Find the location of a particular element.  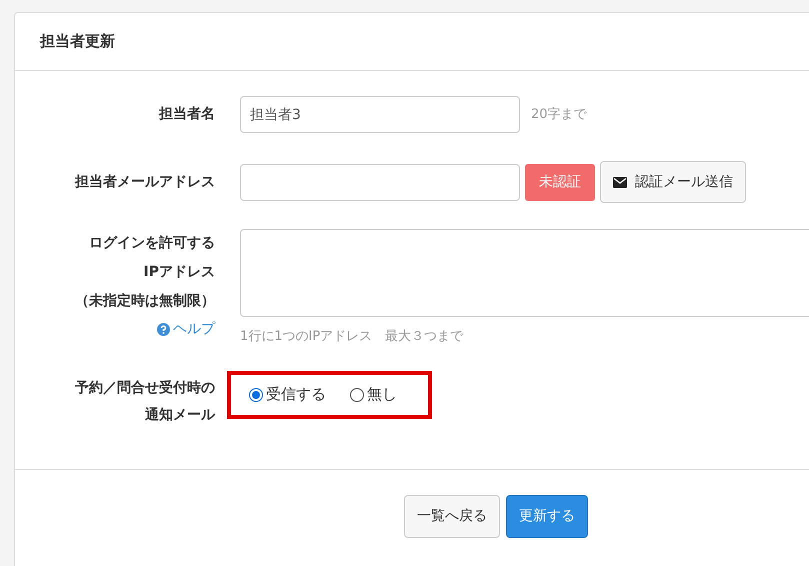

field-label: 担当者メールアドレス is located at coordinates (145, 182).